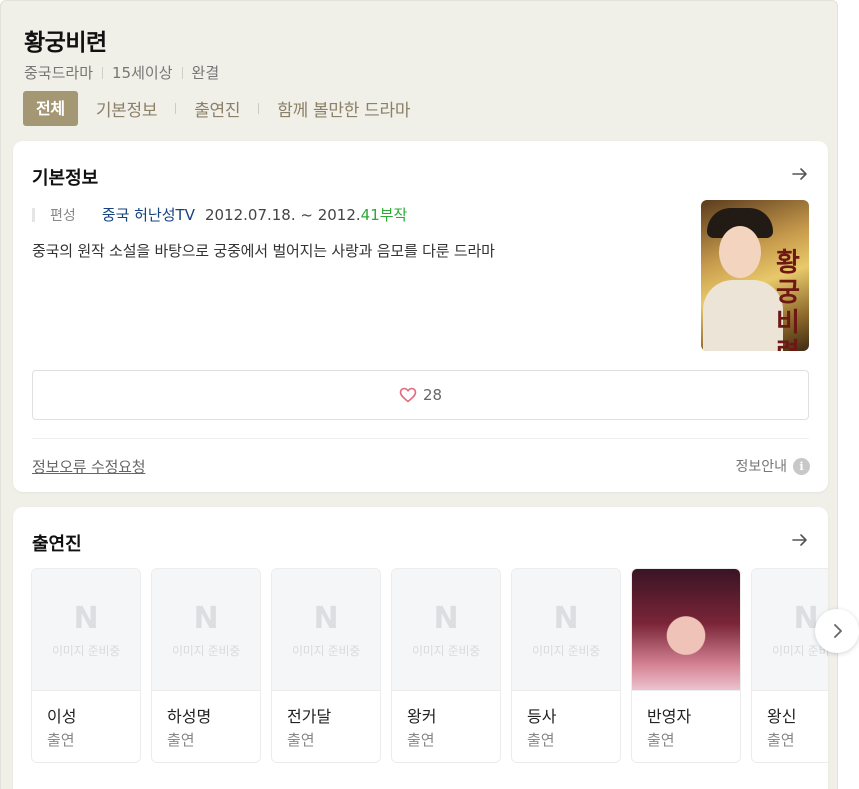  Describe the element at coordinates (422, 716) in the screenshot. I see `cast-name: 왕커` at that location.